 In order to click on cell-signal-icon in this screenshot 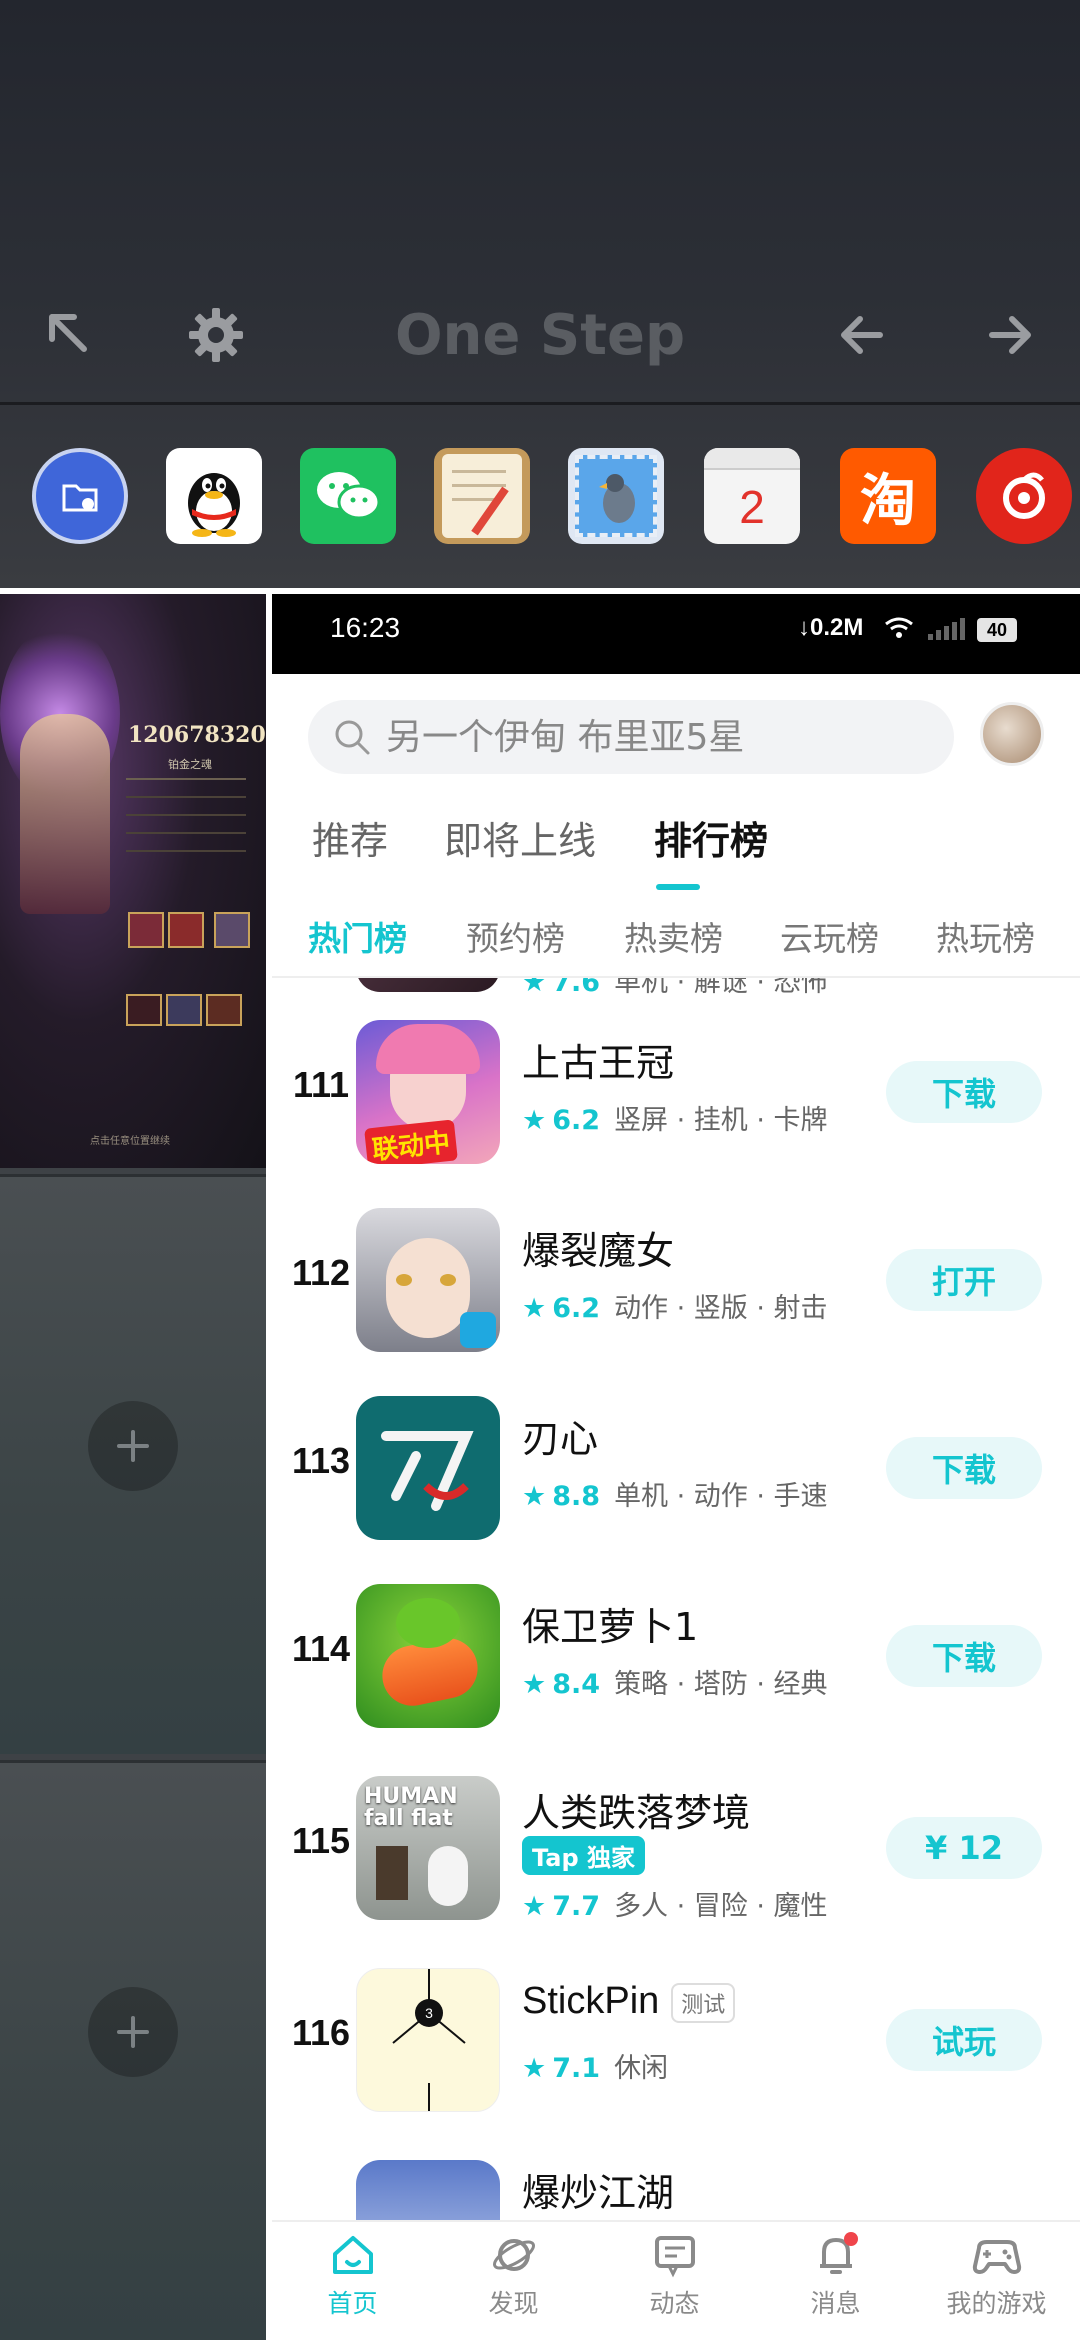, I will do `click(946, 632)`.